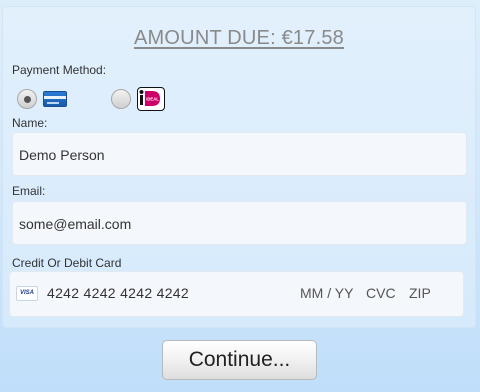 The height and width of the screenshot is (392, 480). I want to click on payment-method-options: iDEAL, so click(117, 99).